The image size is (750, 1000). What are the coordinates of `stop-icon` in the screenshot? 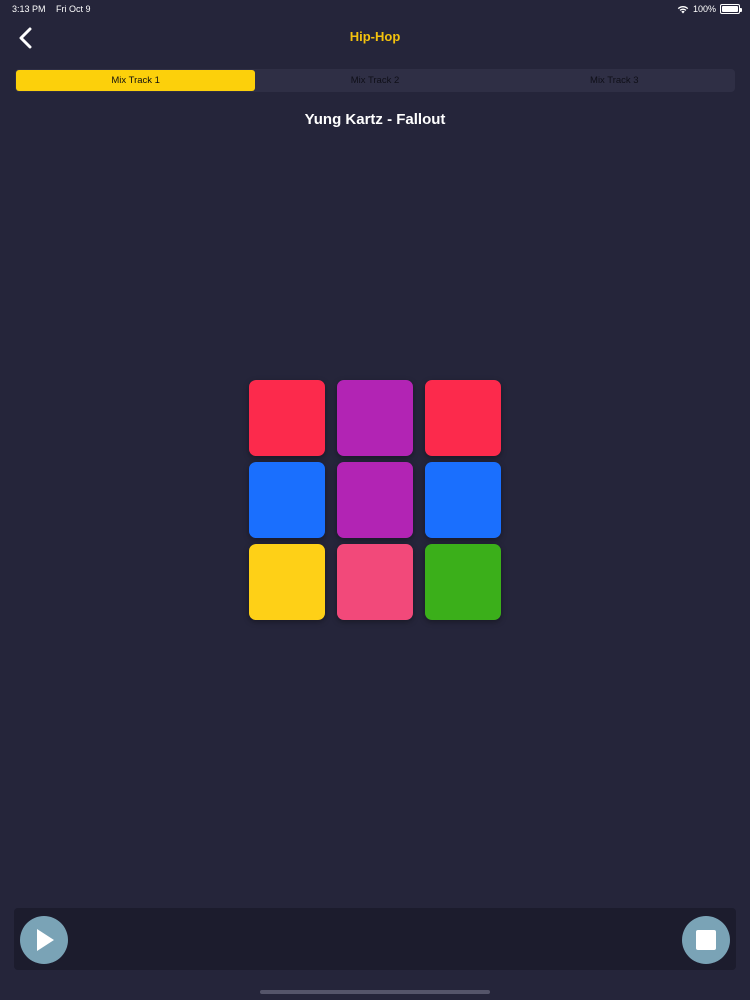 It's located at (706, 940).